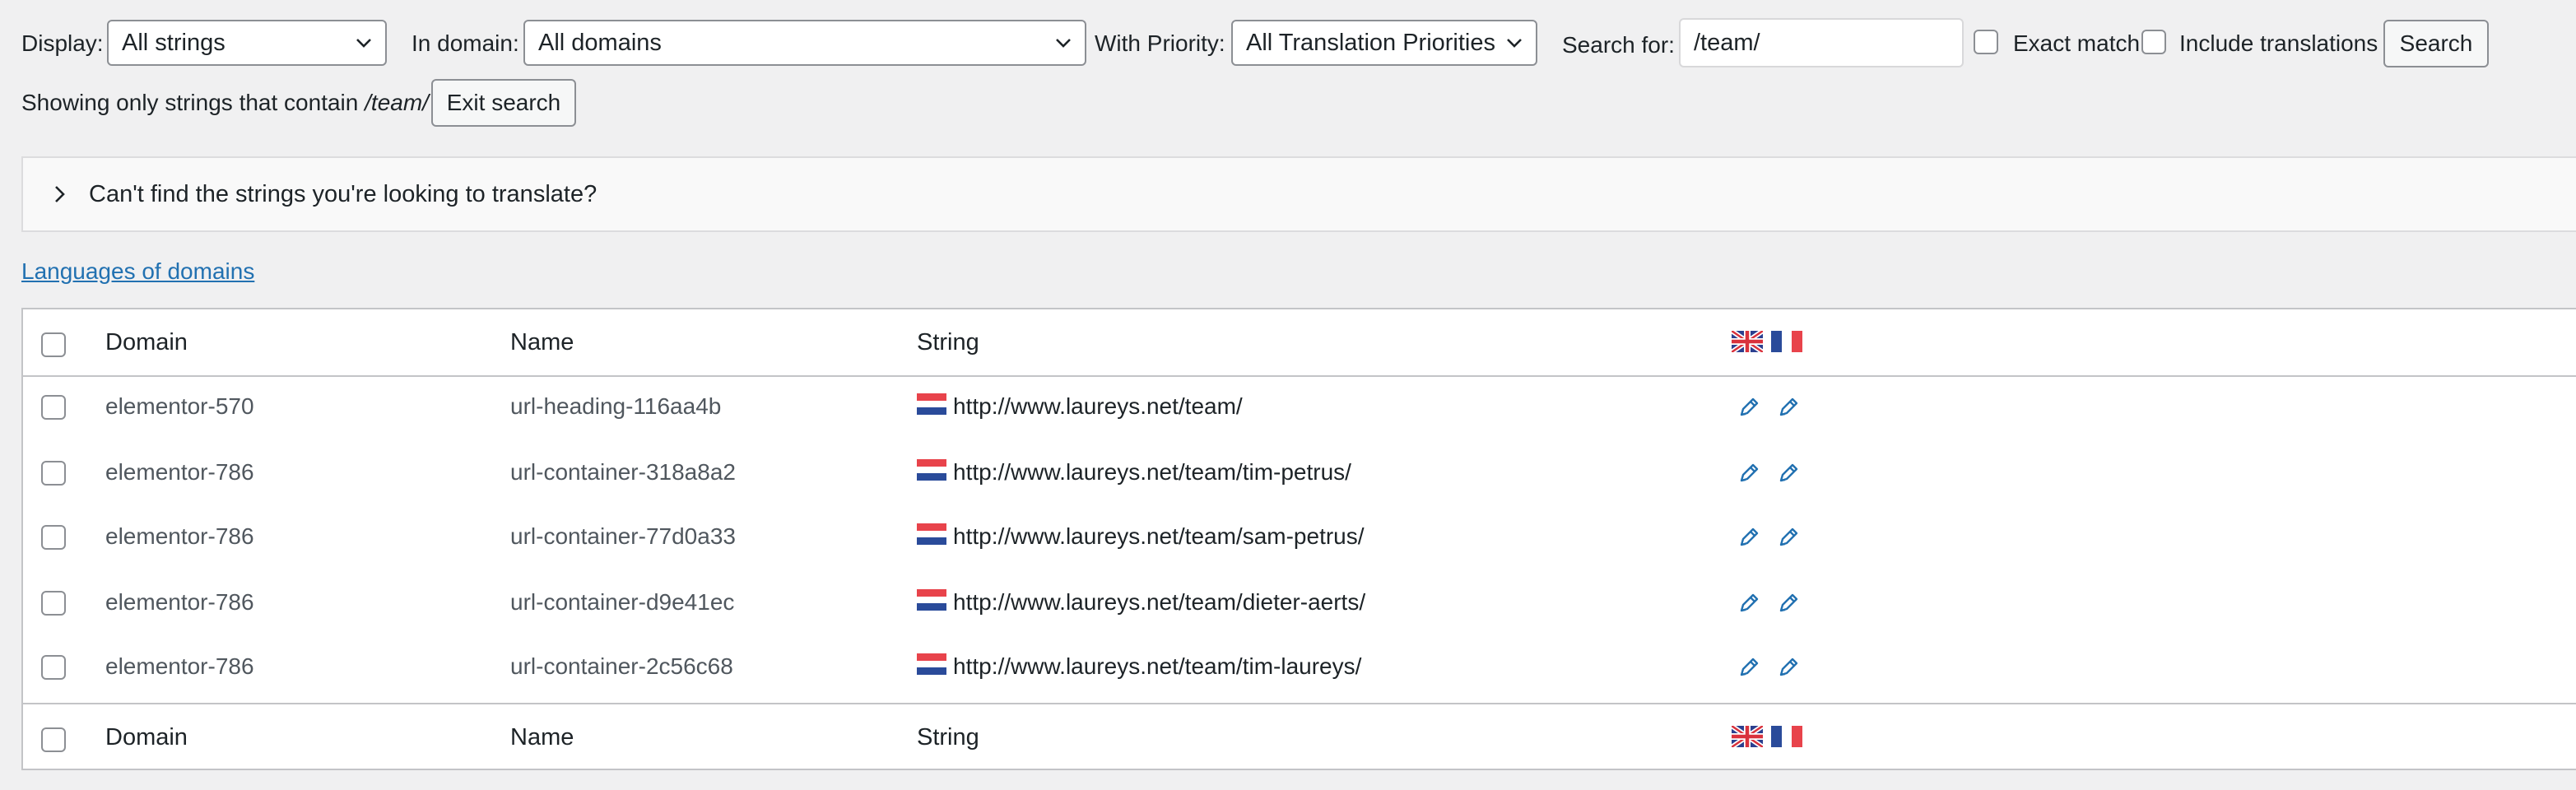  What do you see at coordinates (1618, 45) in the screenshot?
I see `search-label: Search for:` at bounding box center [1618, 45].